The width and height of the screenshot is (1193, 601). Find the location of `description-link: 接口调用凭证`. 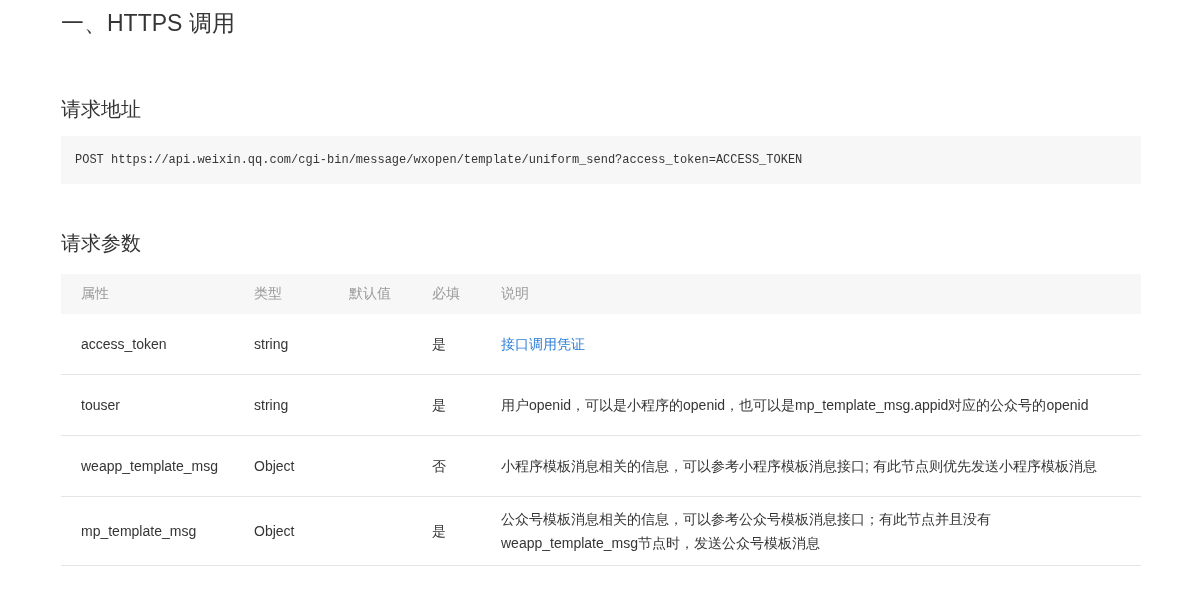

description-link: 接口调用凭证 is located at coordinates (543, 344).